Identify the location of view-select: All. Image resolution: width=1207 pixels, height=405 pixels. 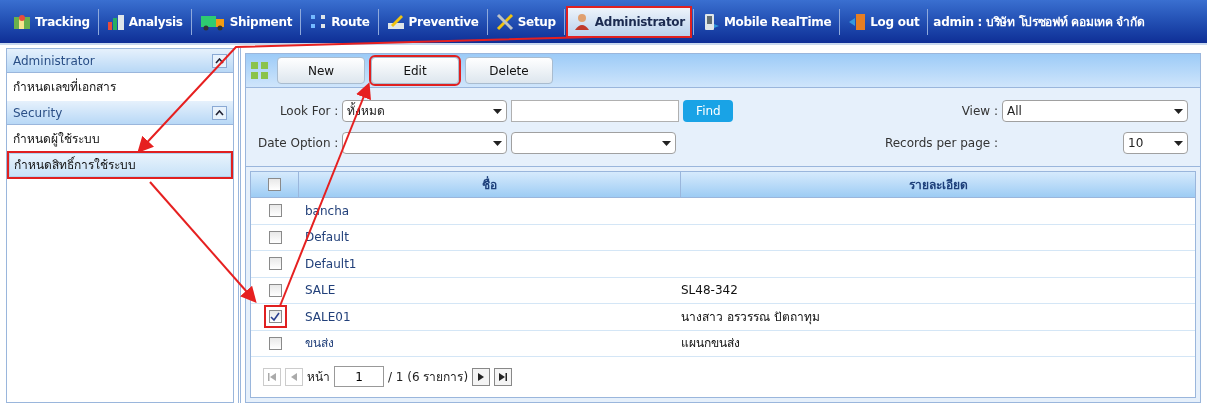
(1095, 111).